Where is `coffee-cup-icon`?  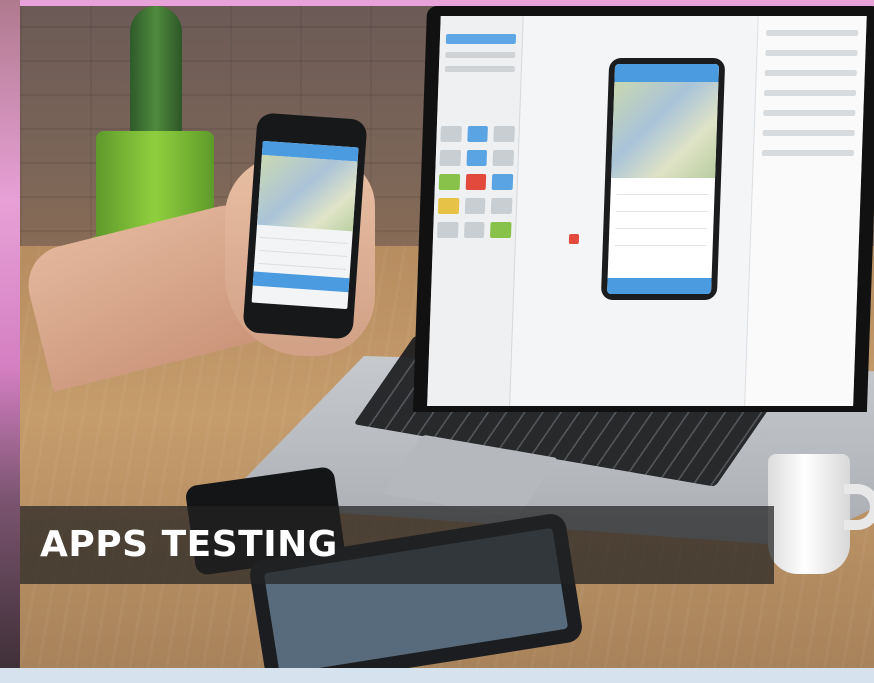
coffee-cup-icon is located at coordinates (809, 514).